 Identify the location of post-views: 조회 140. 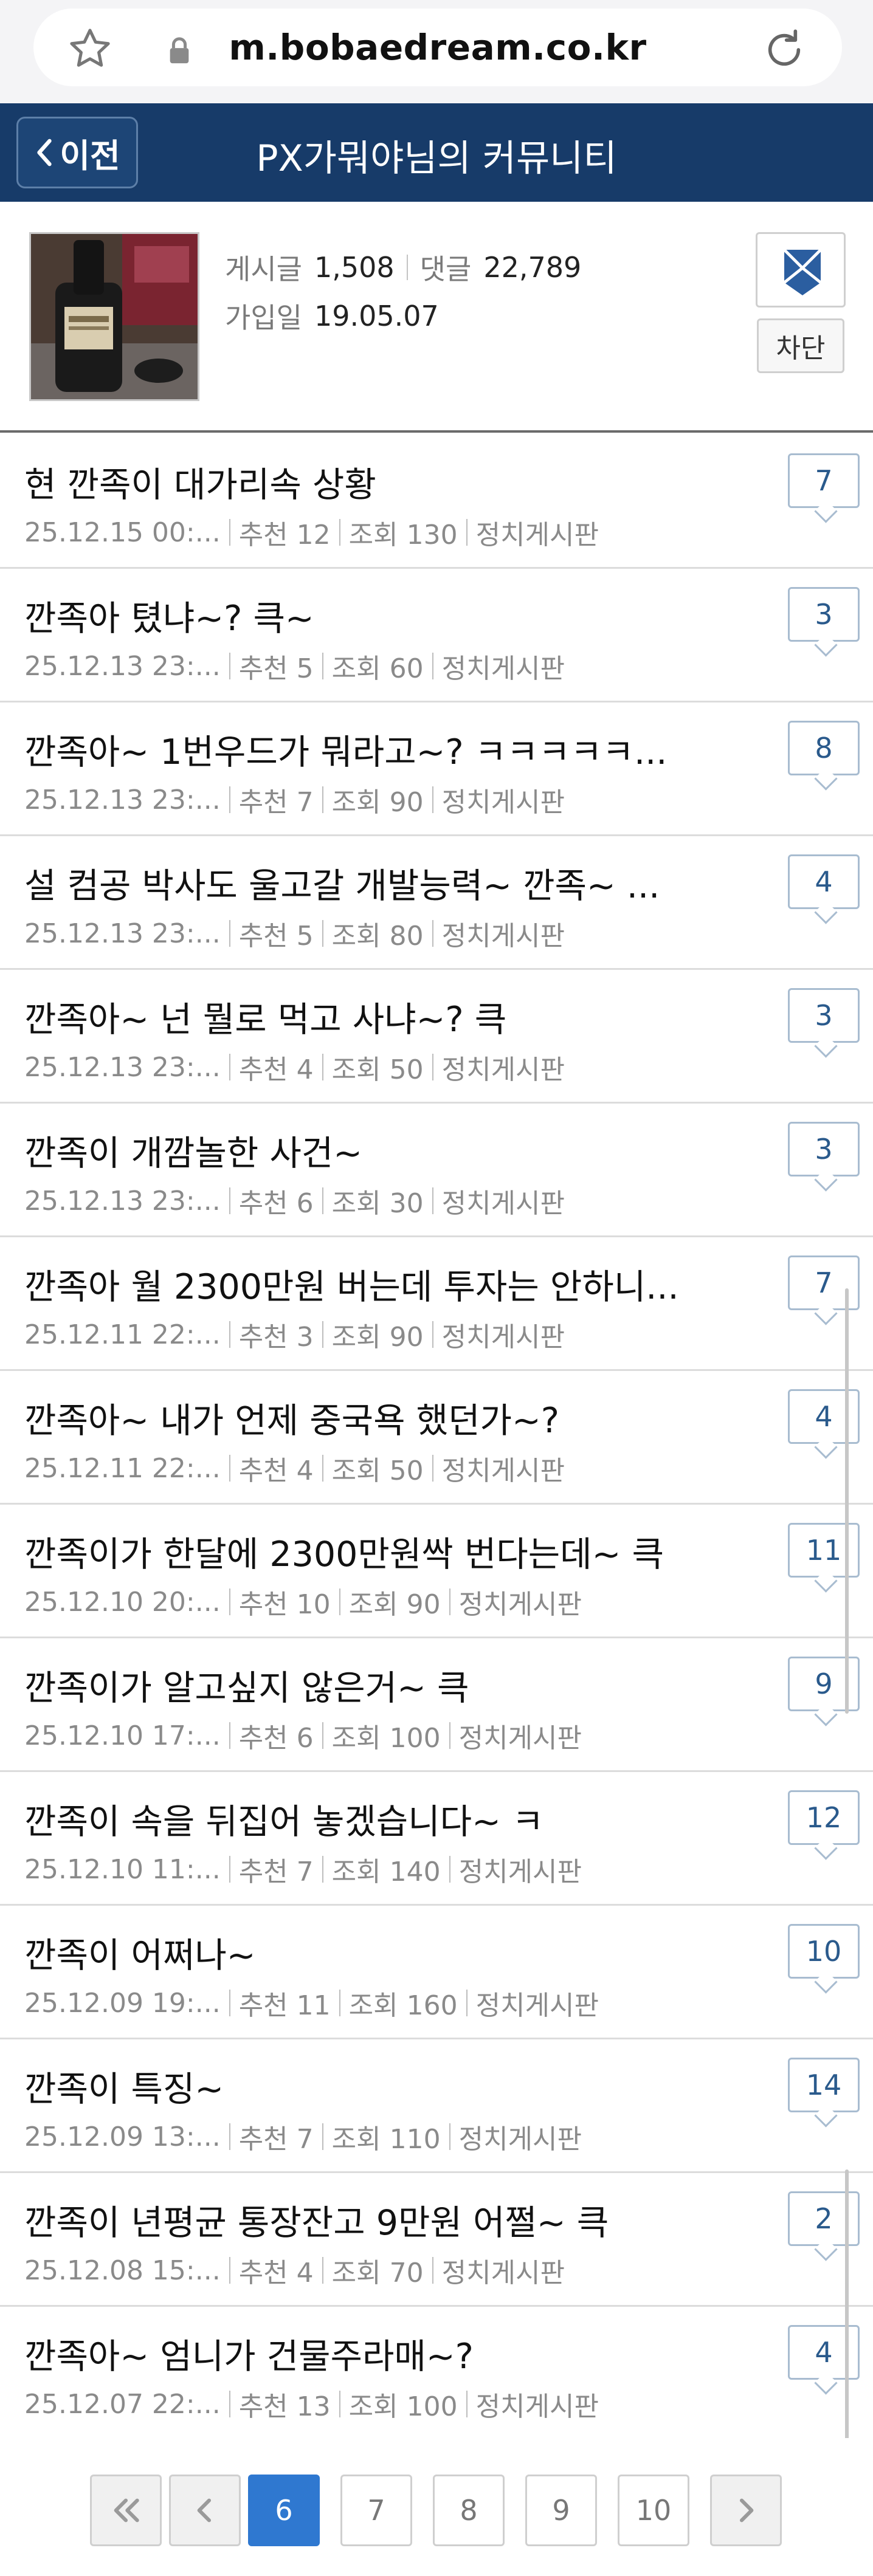
(386, 1871).